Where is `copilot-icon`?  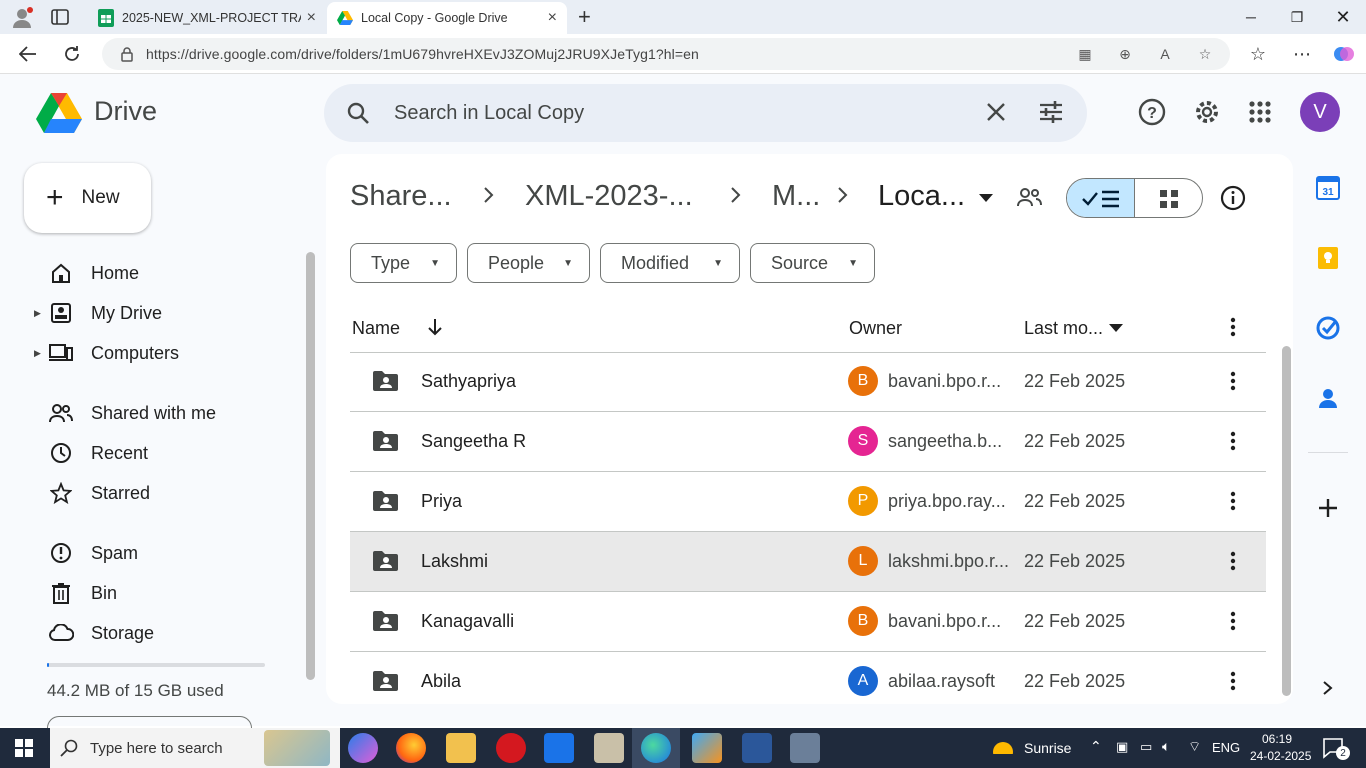
copilot-icon is located at coordinates (1344, 54).